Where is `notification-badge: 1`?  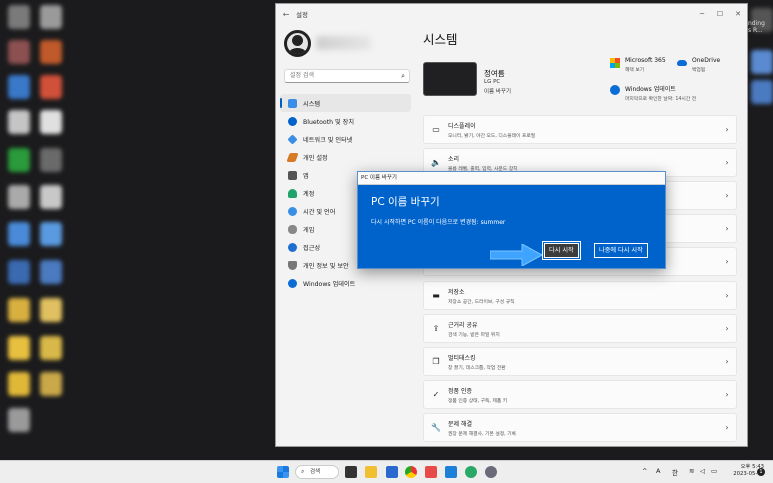 notification-badge: 1 is located at coordinates (761, 472).